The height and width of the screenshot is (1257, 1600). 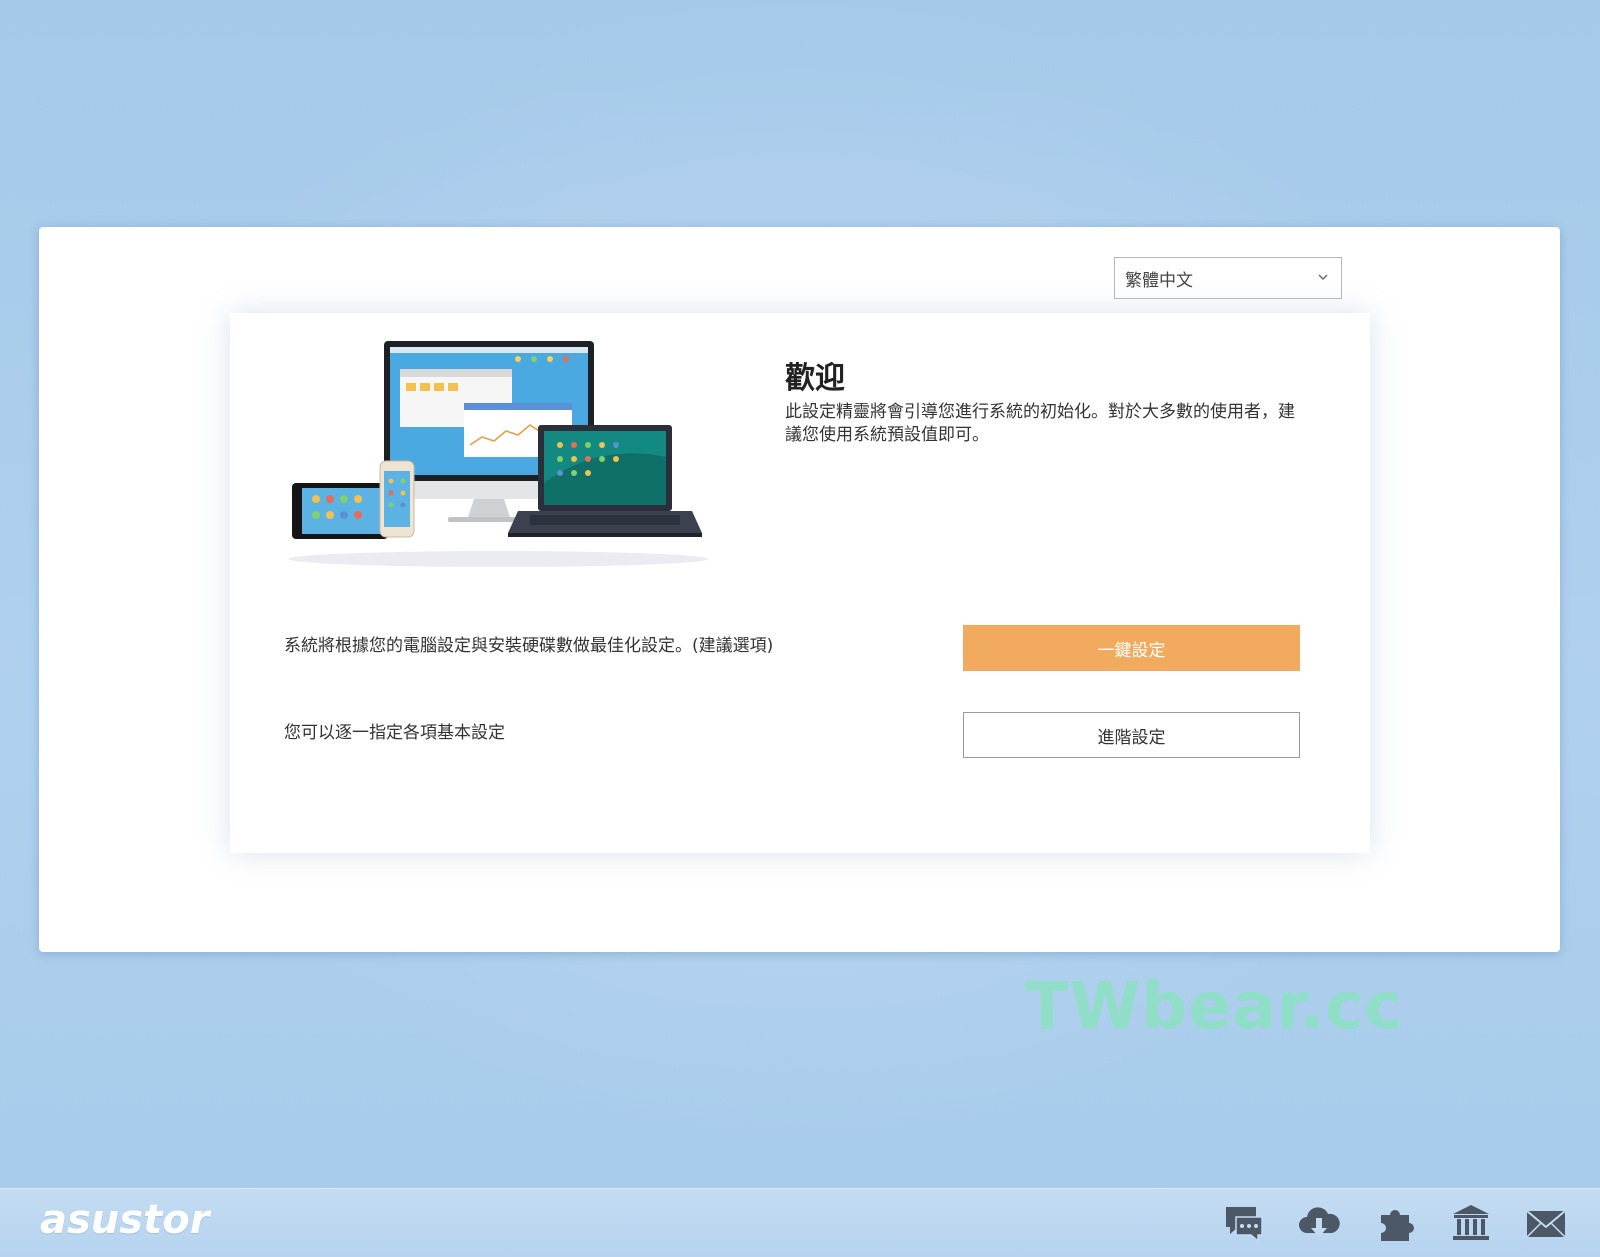 What do you see at coordinates (340, 511) in the screenshot?
I see `tablet-illustration` at bounding box center [340, 511].